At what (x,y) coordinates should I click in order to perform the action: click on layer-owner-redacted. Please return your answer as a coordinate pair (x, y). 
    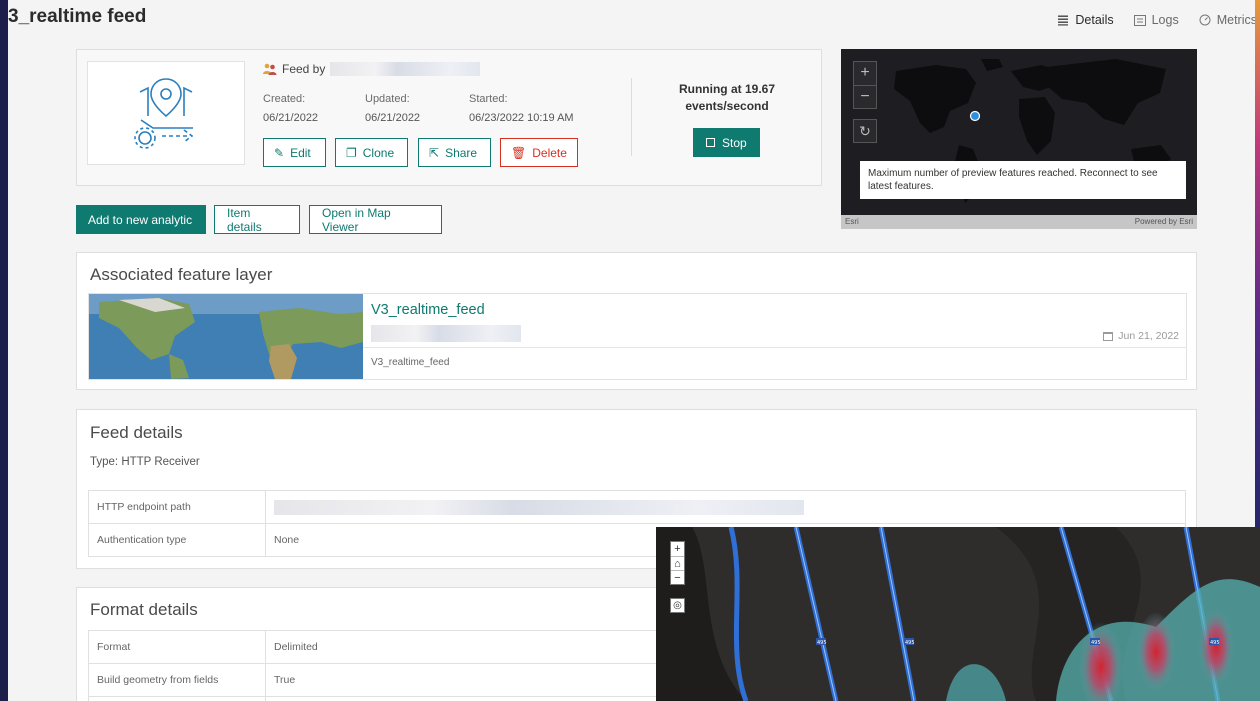
    Looking at the image, I should click on (446, 333).